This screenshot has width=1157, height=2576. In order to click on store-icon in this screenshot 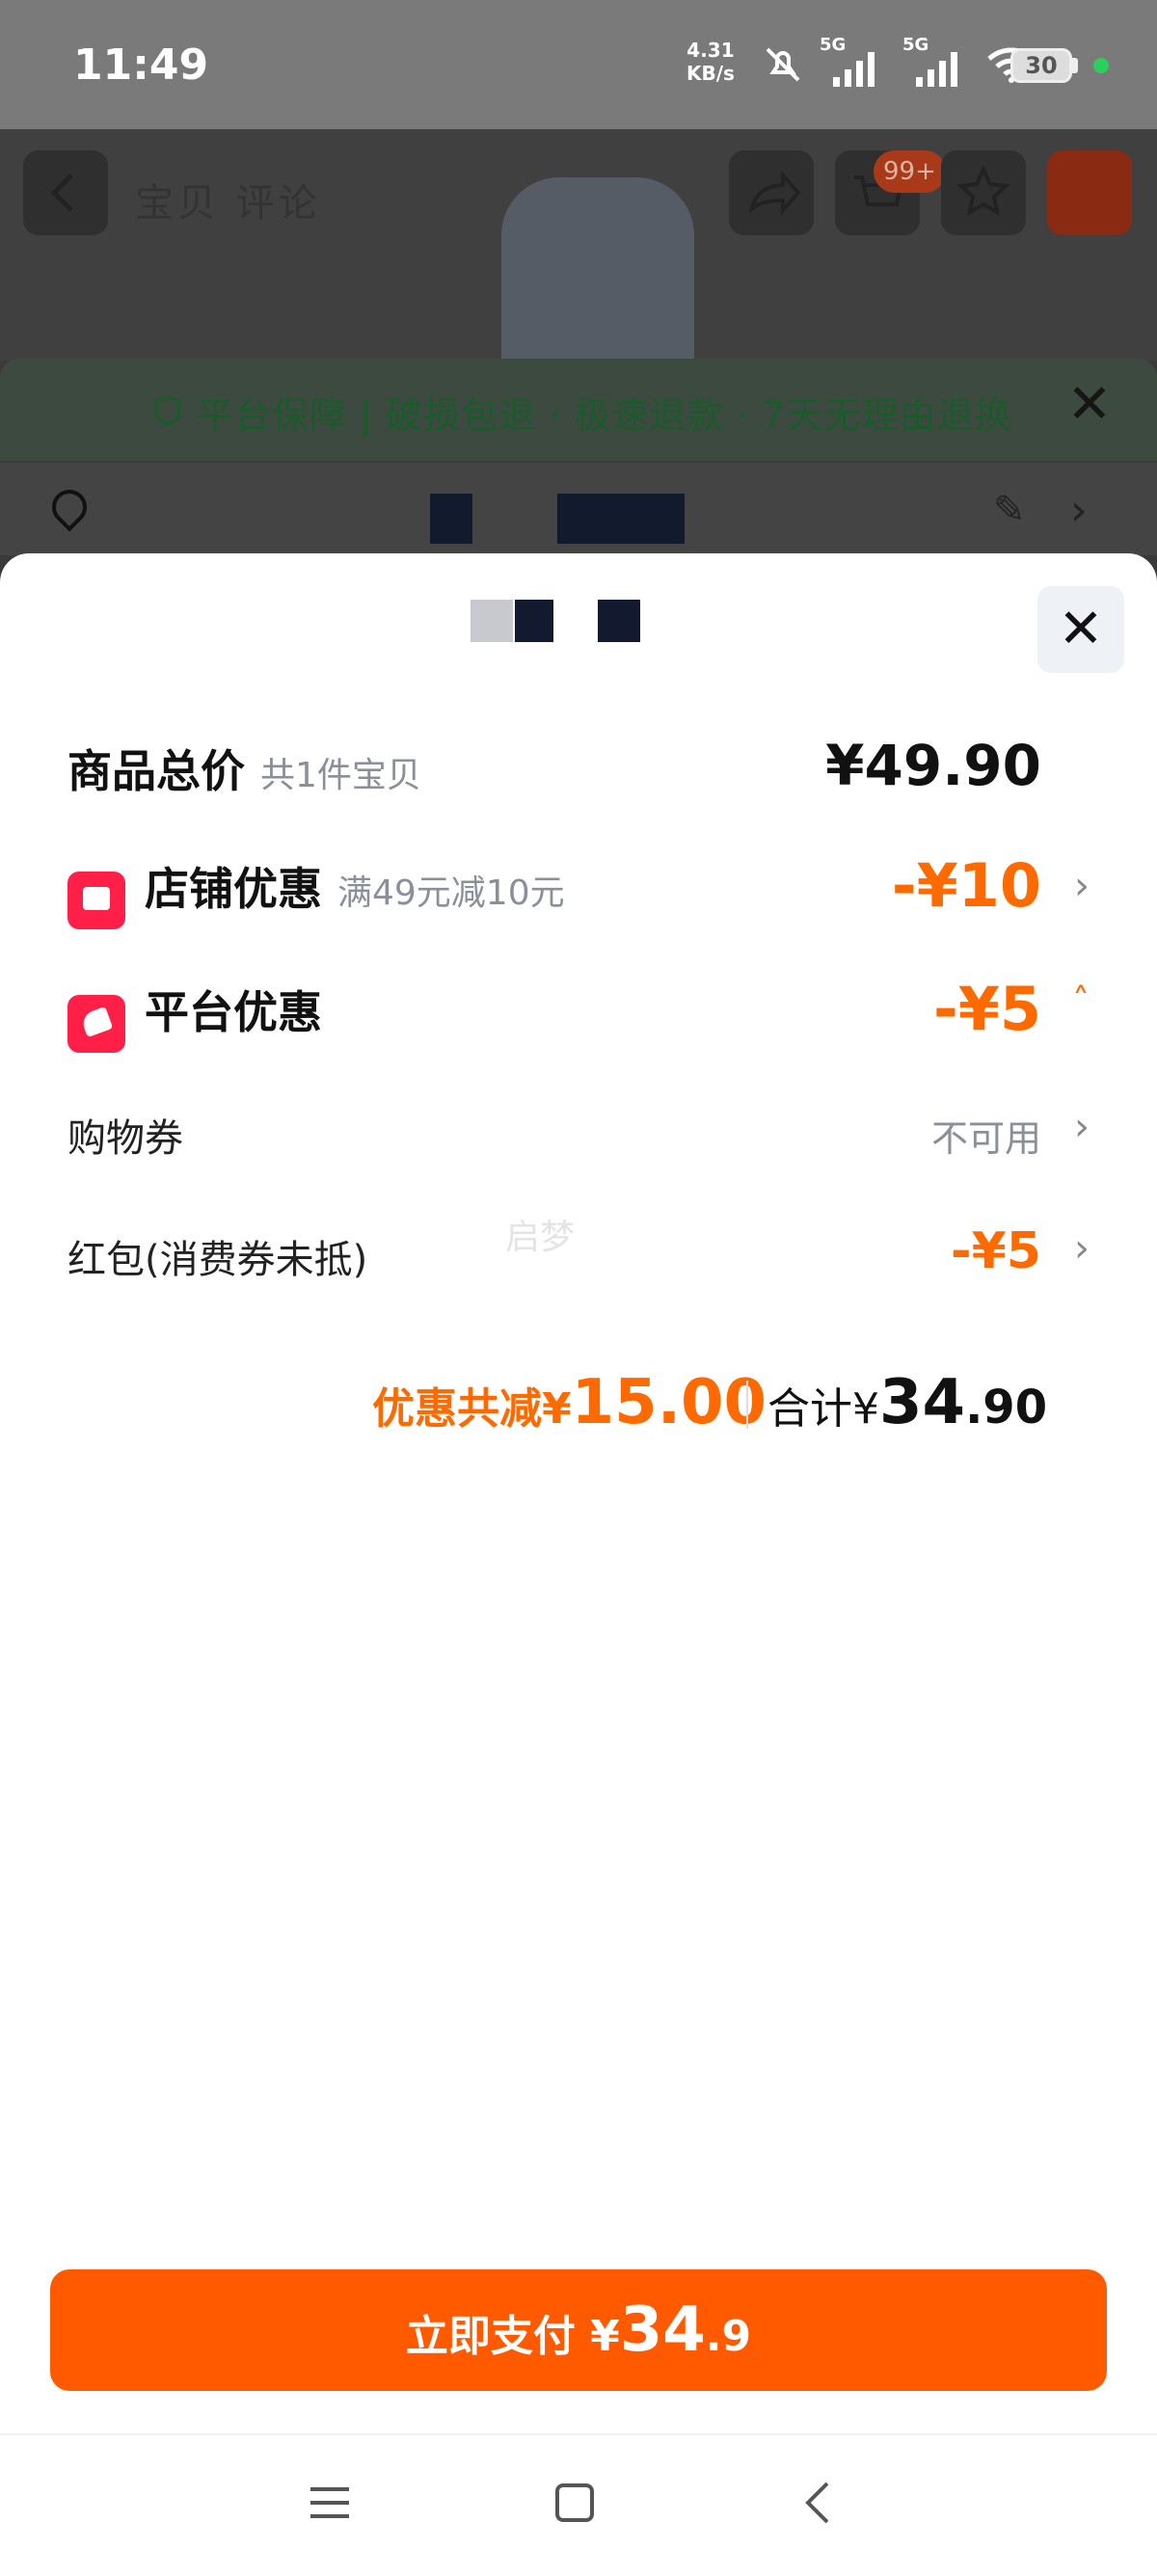, I will do `click(96, 900)`.